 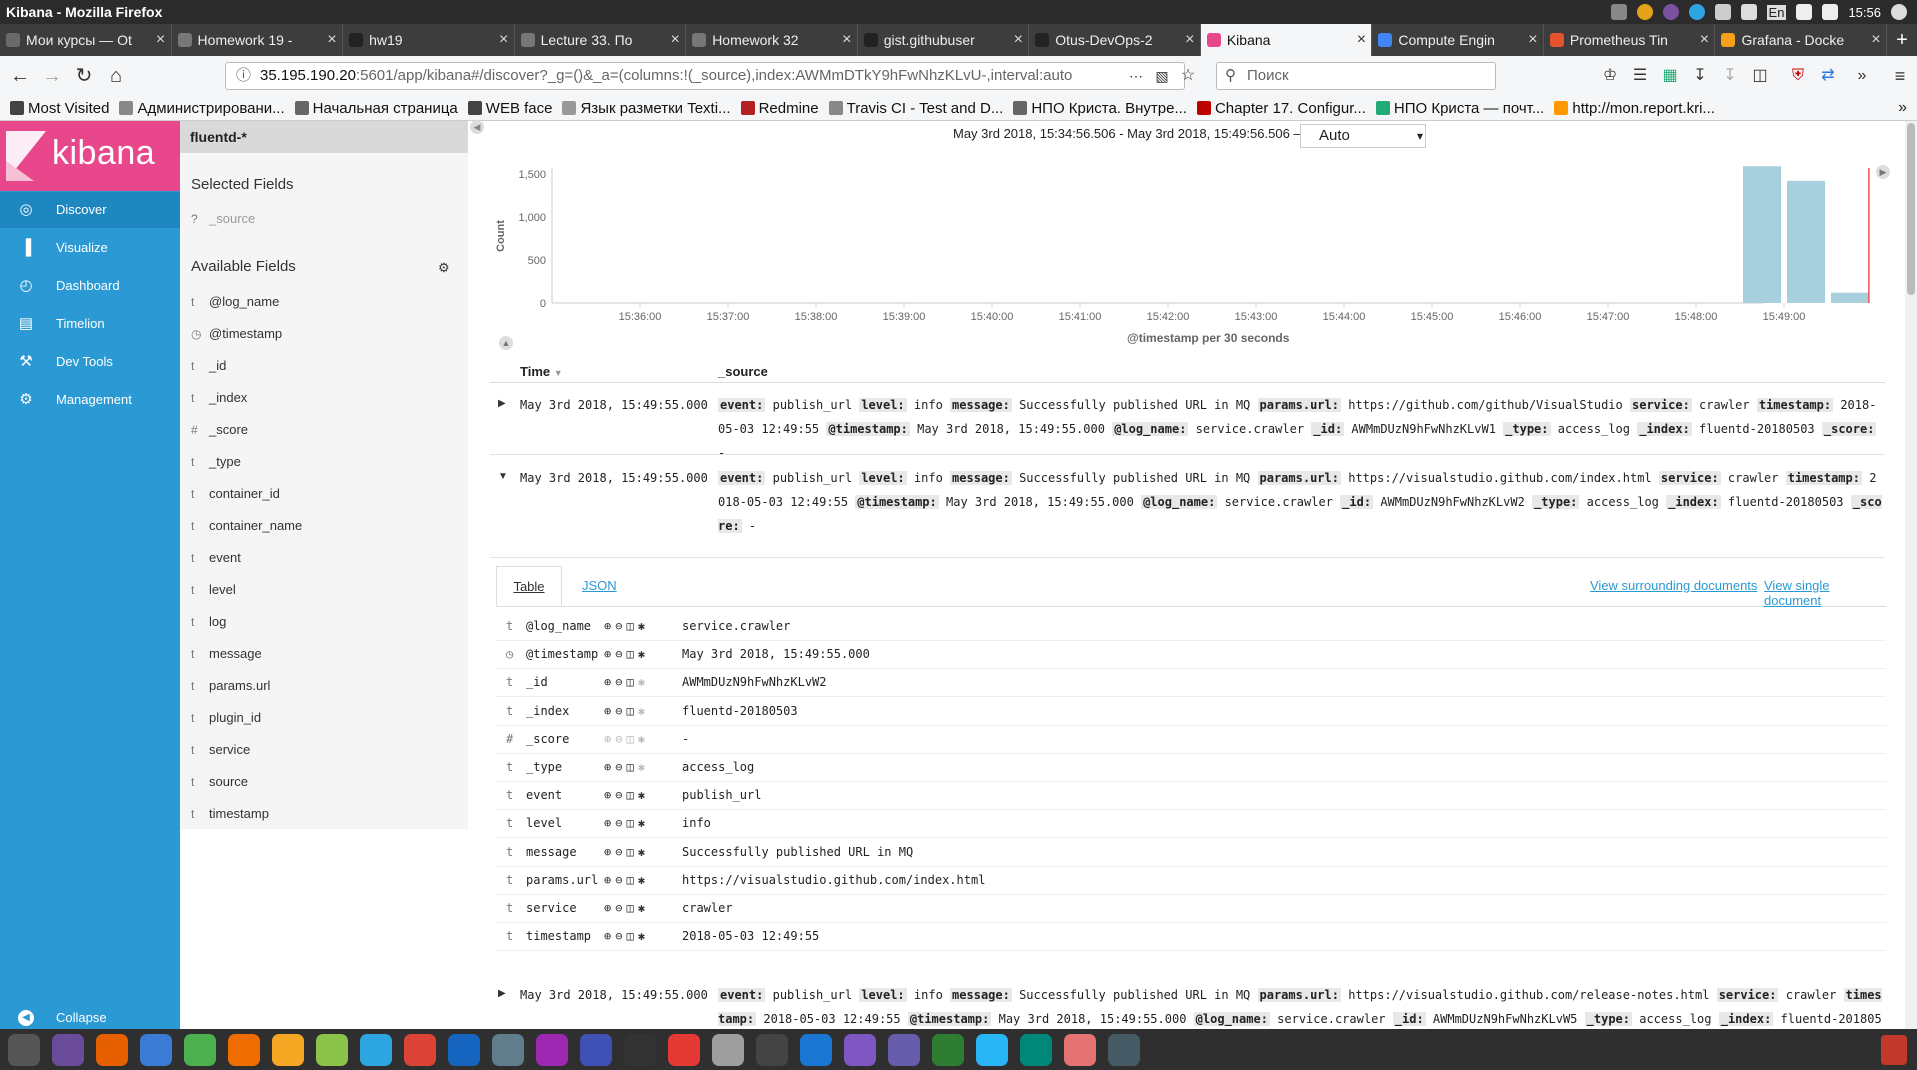 What do you see at coordinates (1862, 76) in the screenshot?
I see `overflow-menu-icon: »` at bounding box center [1862, 76].